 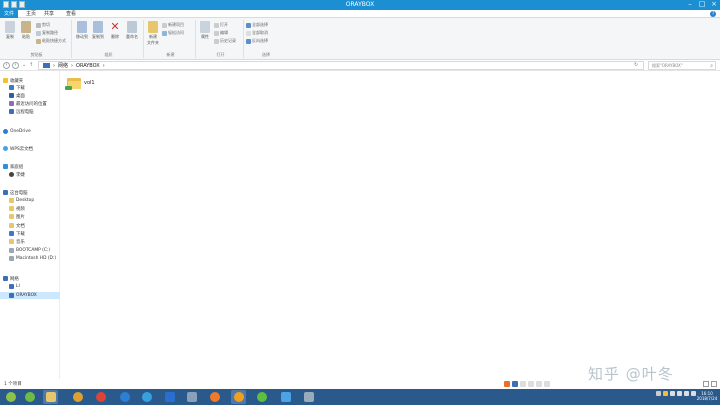 What do you see at coordinates (221, 25) in the screenshot?
I see `open-button: 打开` at bounding box center [221, 25].